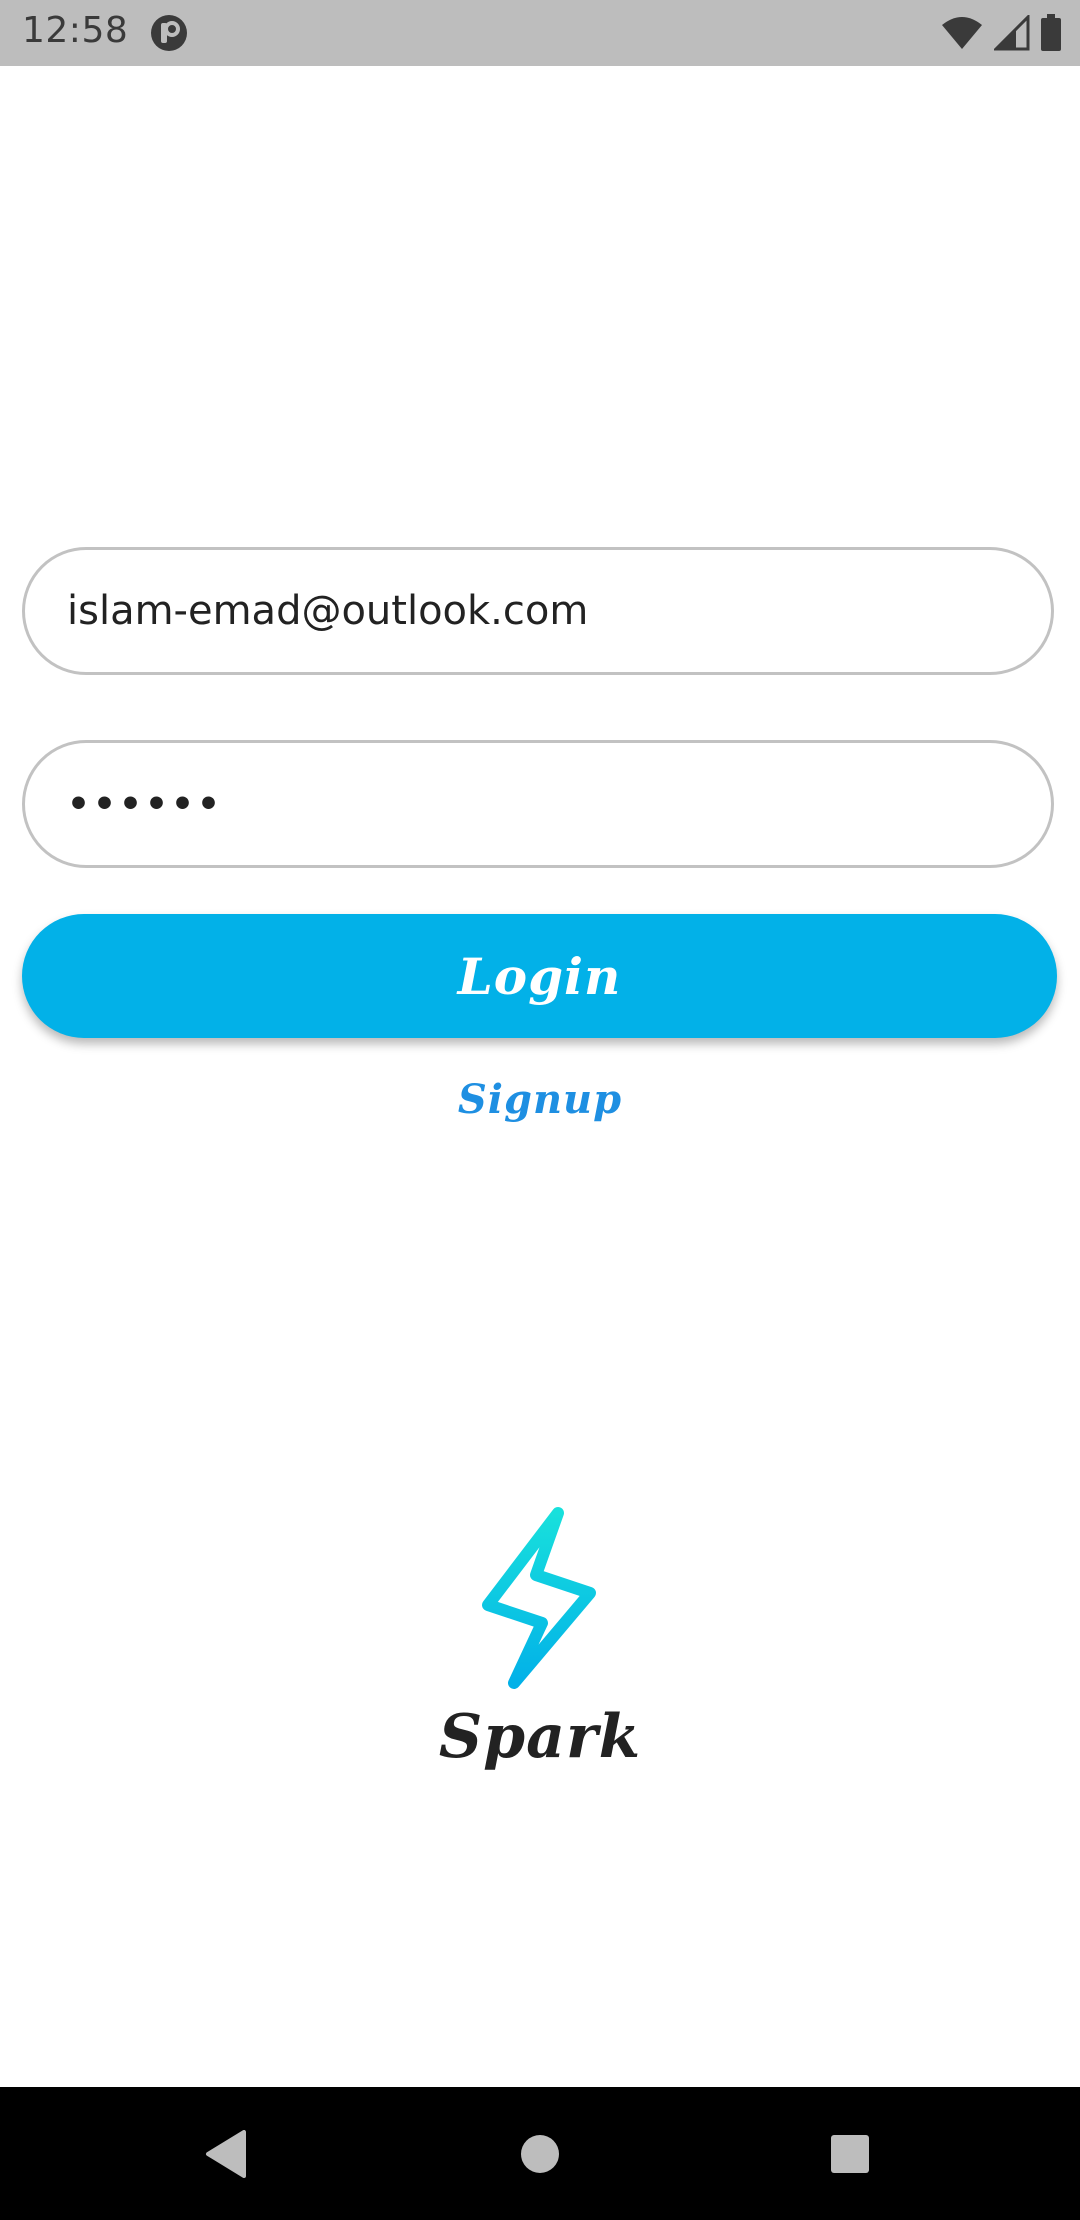 This screenshot has width=1080, height=2220. I want to click on status-time: 12:58, so click(75, 30).